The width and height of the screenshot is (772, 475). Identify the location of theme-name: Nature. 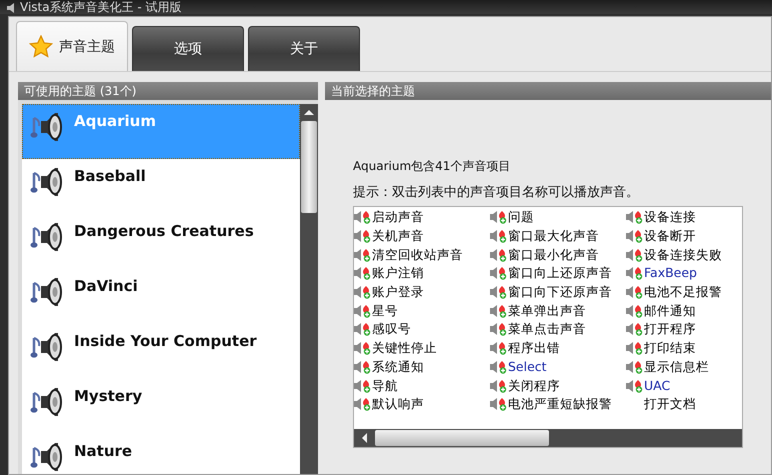
(103, 450).